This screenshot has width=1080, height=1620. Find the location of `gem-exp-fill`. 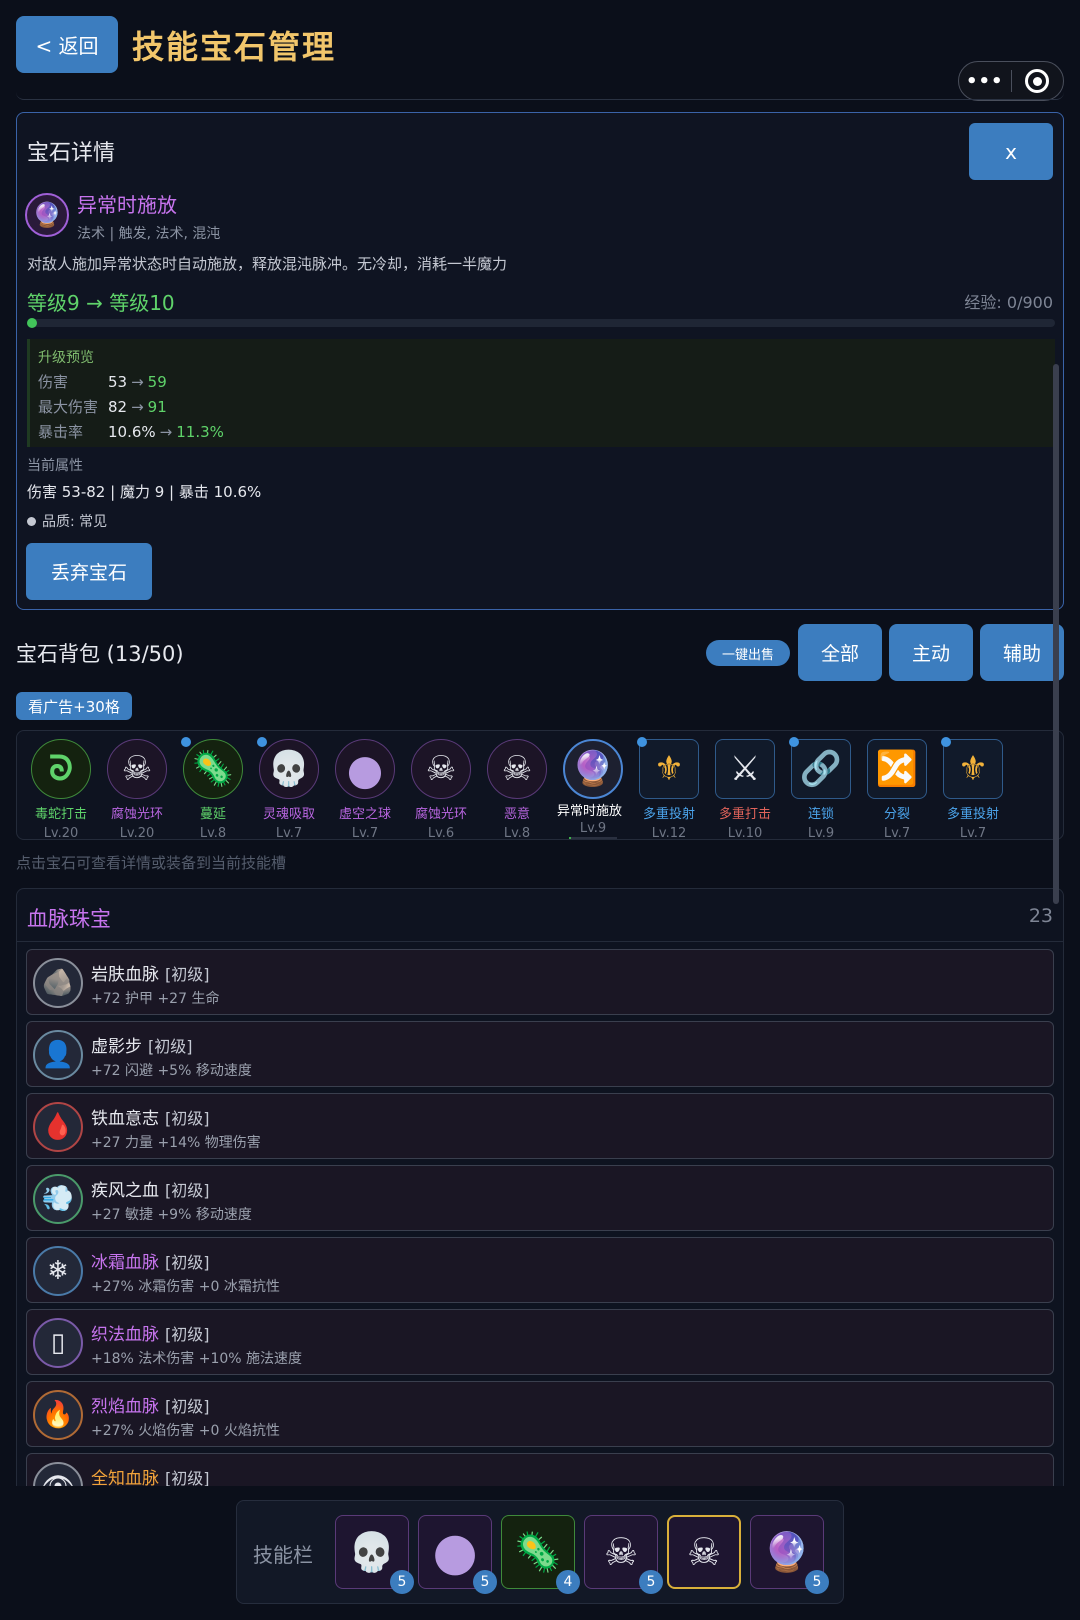

gem-exp-fill is located at coordinates (570, 838).